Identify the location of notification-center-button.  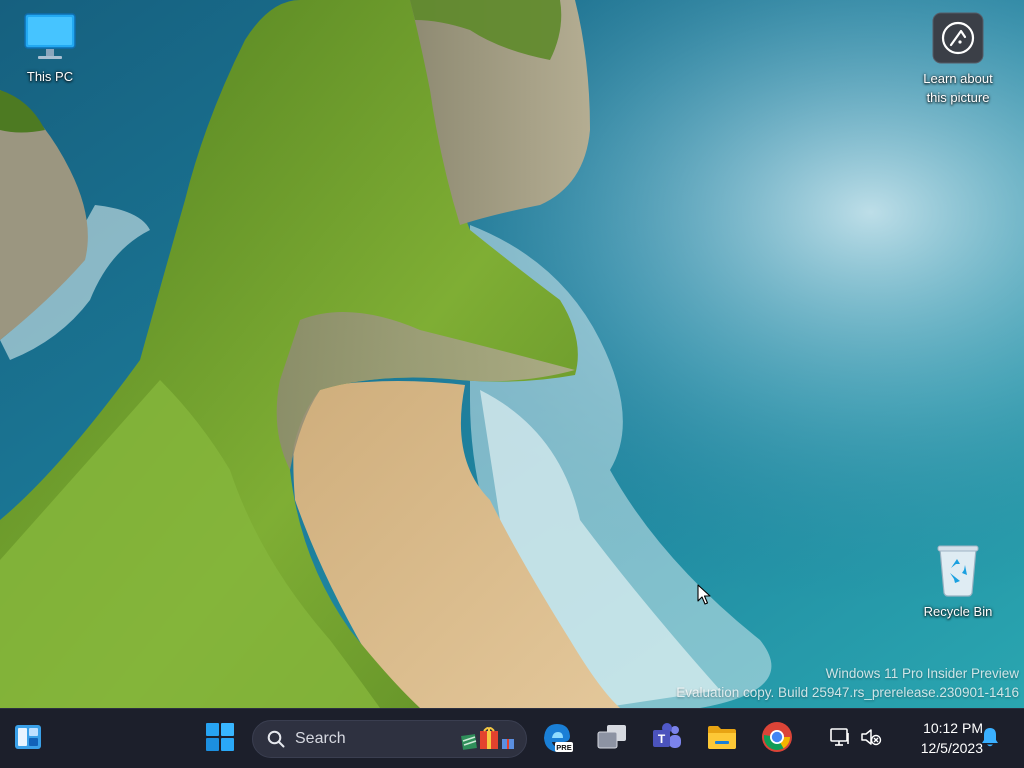
(990, 739).